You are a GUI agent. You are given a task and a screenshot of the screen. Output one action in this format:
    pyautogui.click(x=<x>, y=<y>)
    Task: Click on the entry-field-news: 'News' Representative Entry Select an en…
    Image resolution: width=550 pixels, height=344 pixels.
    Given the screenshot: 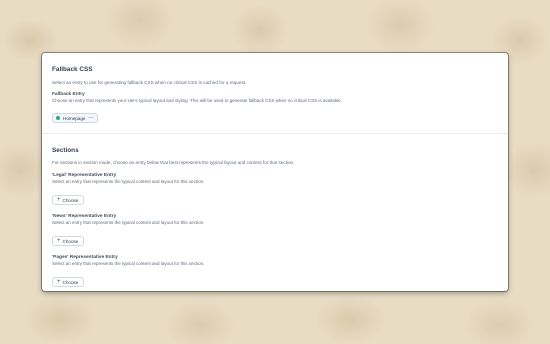 What is the action you would take?
    pyautogui.click(x=275, y=230)
    